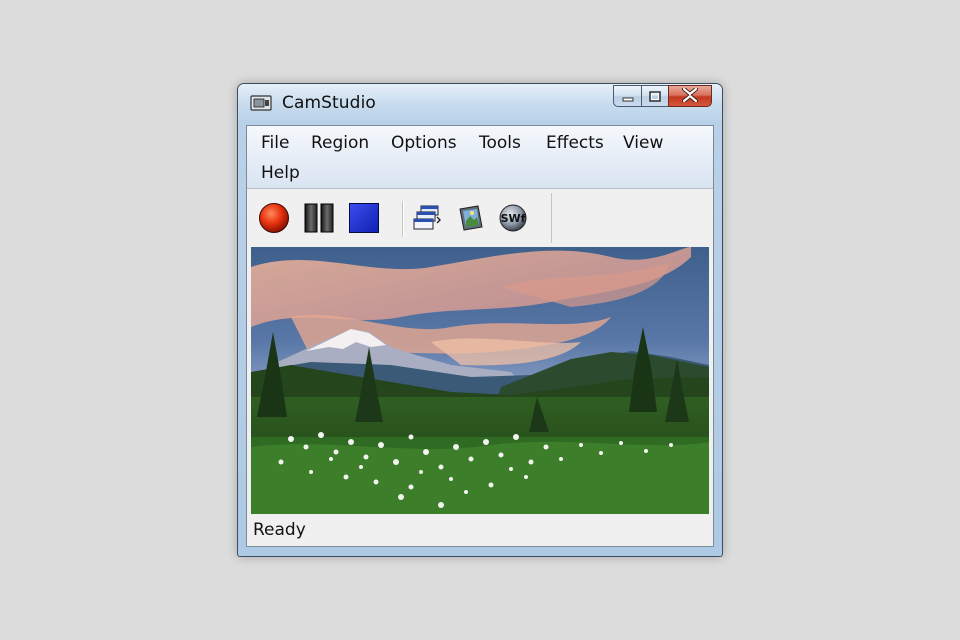  I want to click on annotation-button, so click(427, 220).